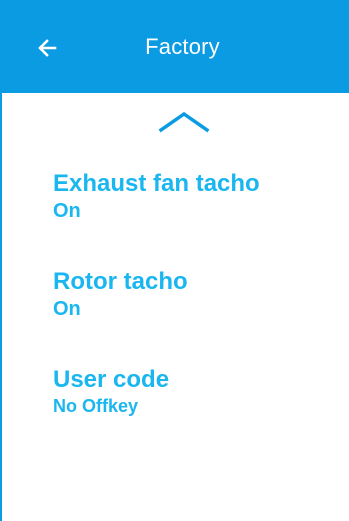  I want to click on chevron-up-icon, so click(184, 122).